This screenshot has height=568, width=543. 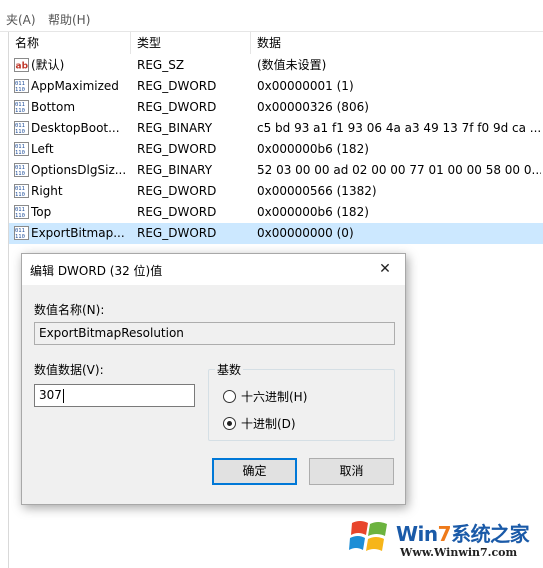 What do you see at coordinates (313, 107) in the screenshot?
I see `row-data: 0x00000326 (806)` at bounding box center [313, 107].